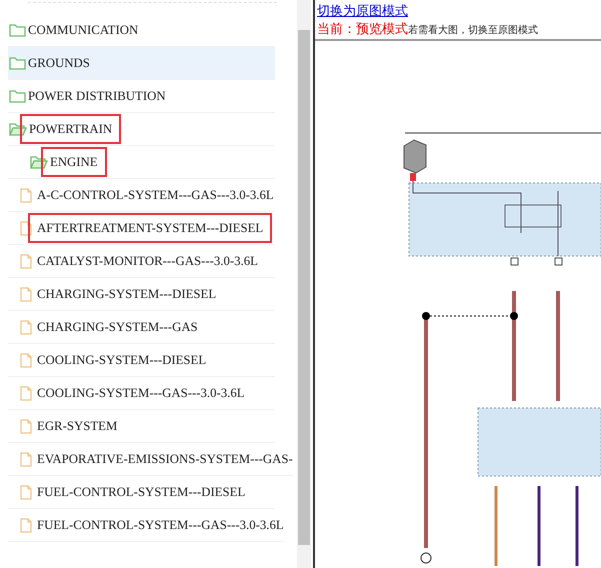 This screenshot has height=568, width=601. I want to click on tree-item: AFTERTREATMENT-SYSTEM---DIESEL, so click(141, 228).